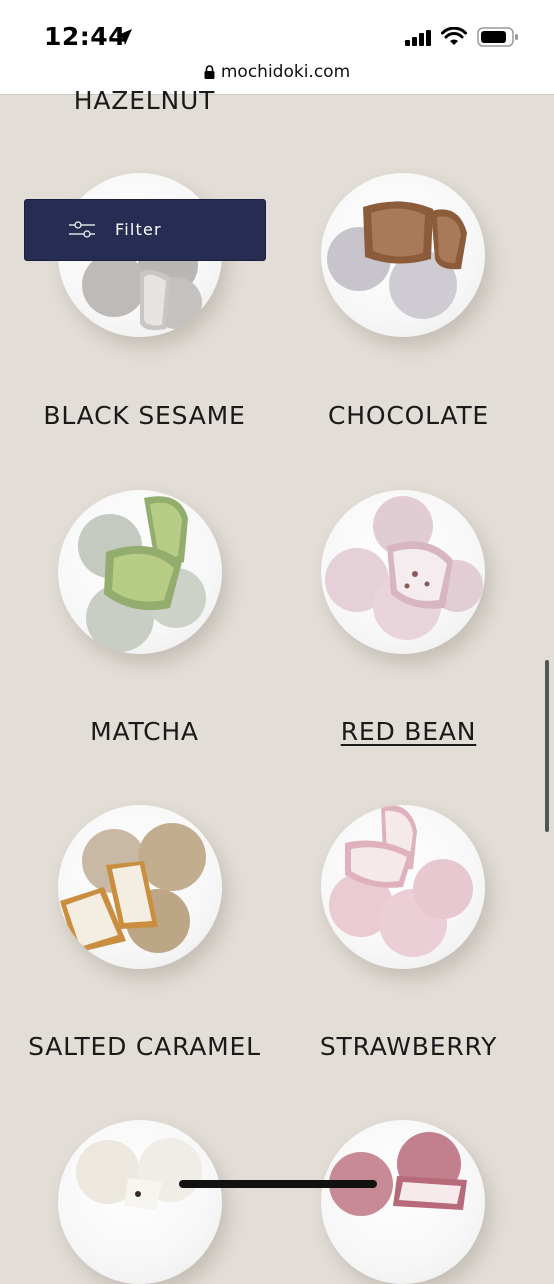  I want to click on product-name-hazelnut: HAZELNUT, so click(144, 100).